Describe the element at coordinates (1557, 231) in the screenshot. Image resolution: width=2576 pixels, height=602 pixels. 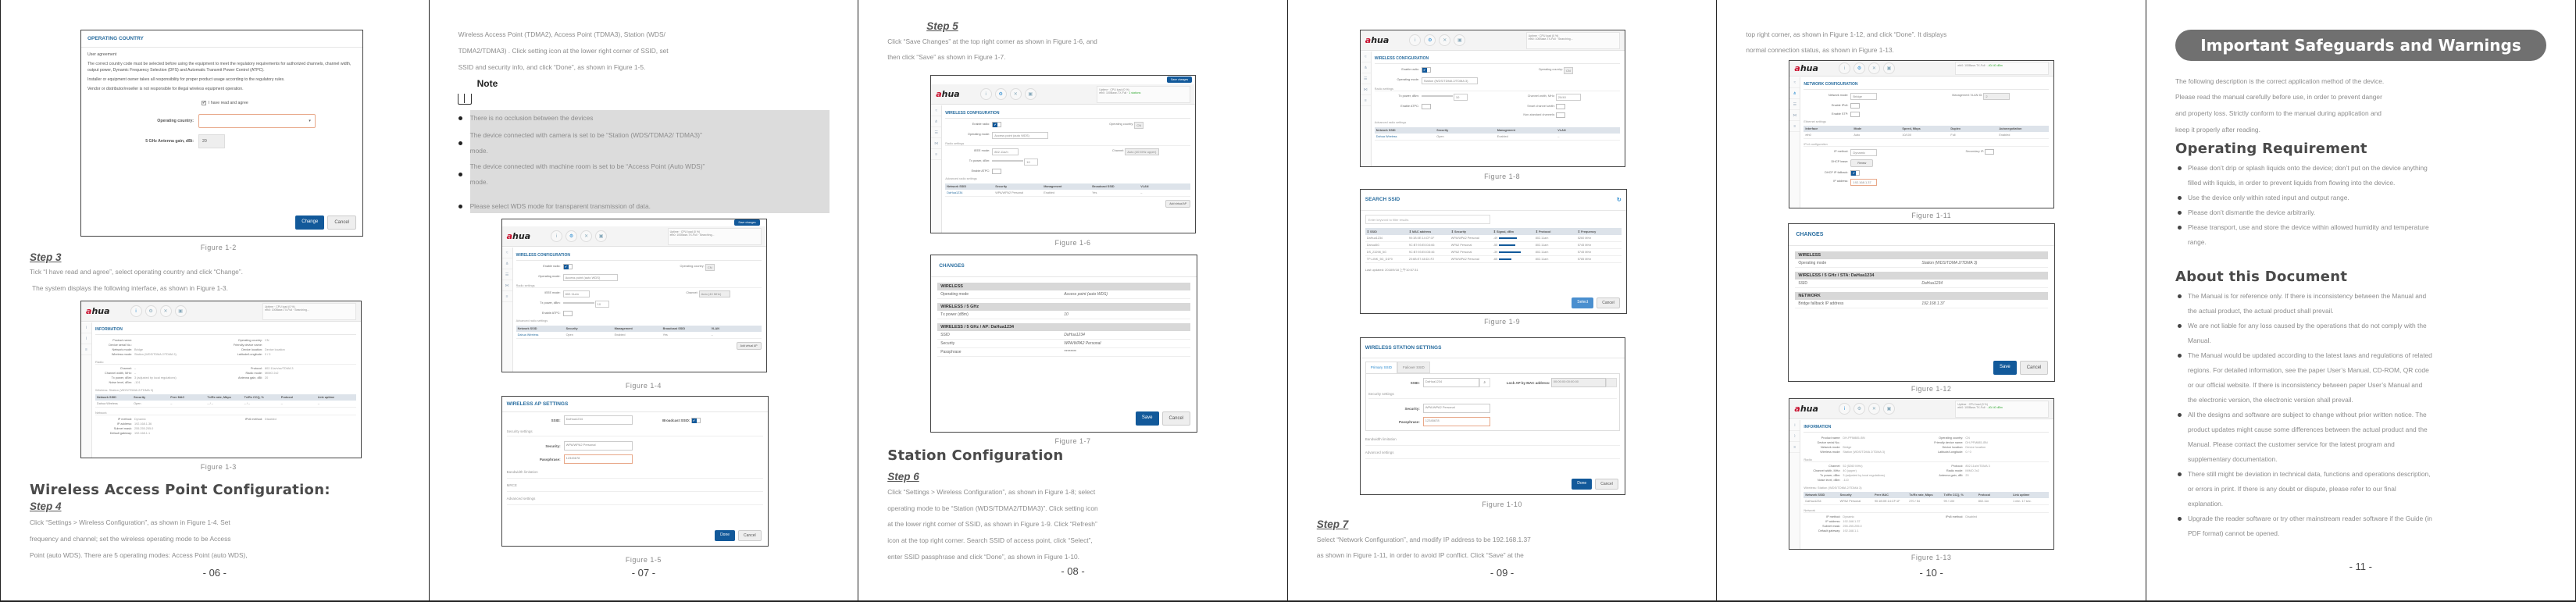
I see `column-header: ⇕ Protocol` at that location.